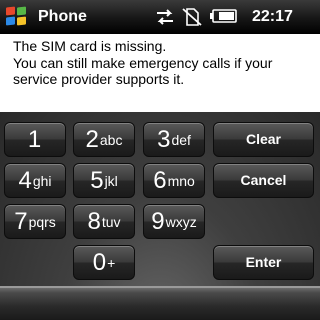  What do you see at coordinates (111, 181) in the screenshot?
I see `key-letters: jkl` at bounding box center [111, 181].